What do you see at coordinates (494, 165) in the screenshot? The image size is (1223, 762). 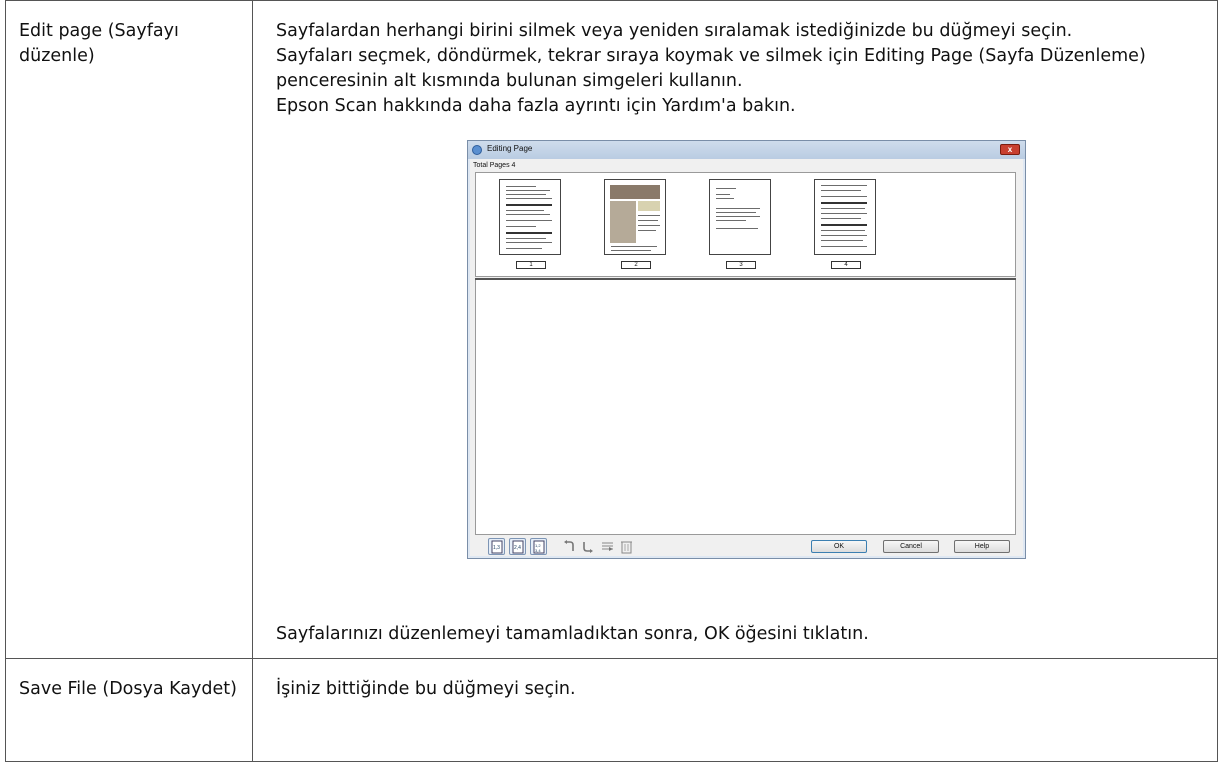 I see `total-pages-label: Total Pages 4` at bounding box center [494, 165].